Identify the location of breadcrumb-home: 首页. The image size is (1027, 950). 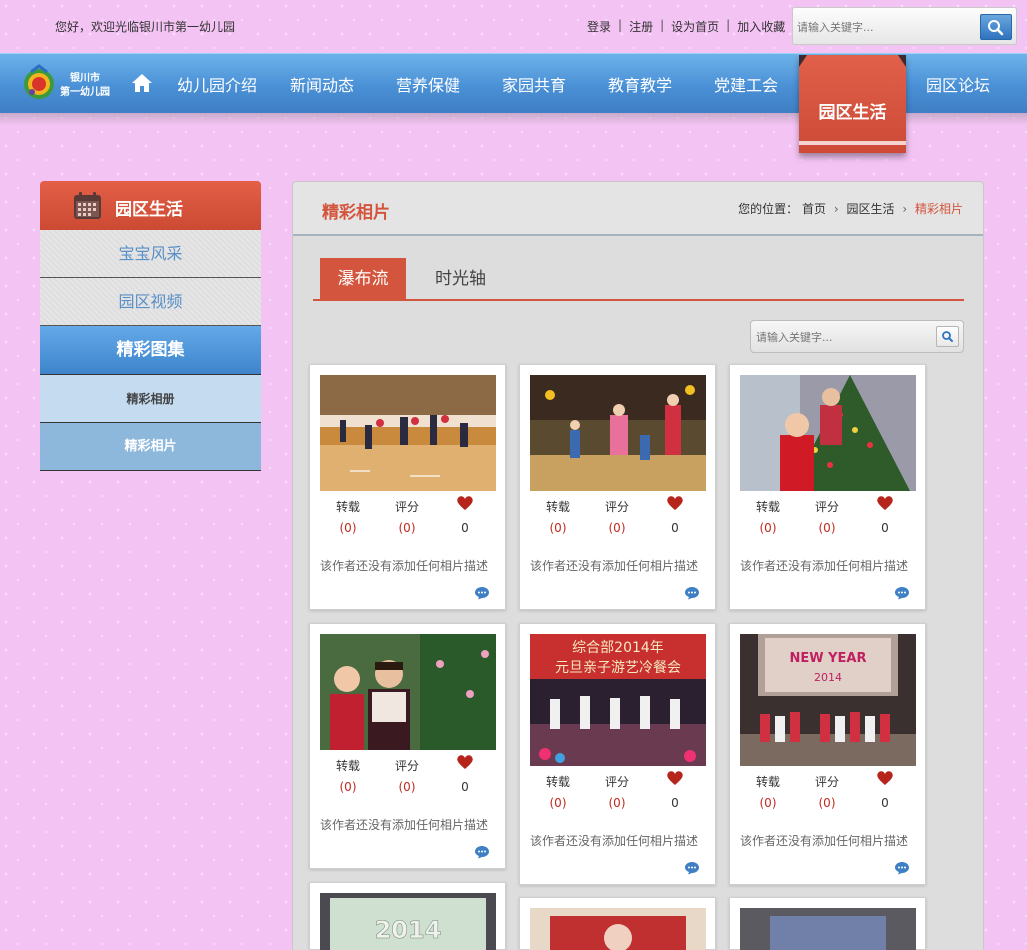
(814, 209).